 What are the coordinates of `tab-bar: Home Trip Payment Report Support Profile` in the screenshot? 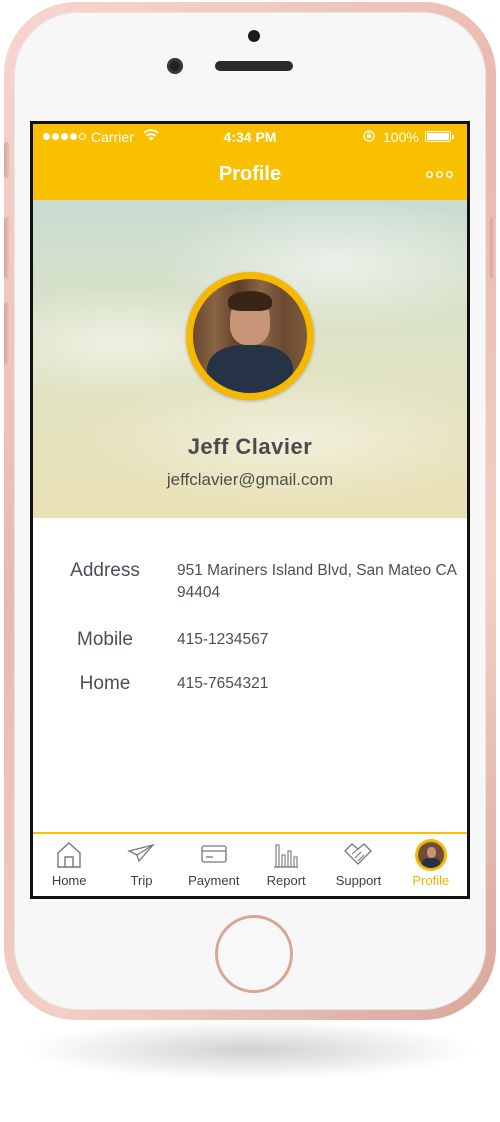 It's located at (250, 864).